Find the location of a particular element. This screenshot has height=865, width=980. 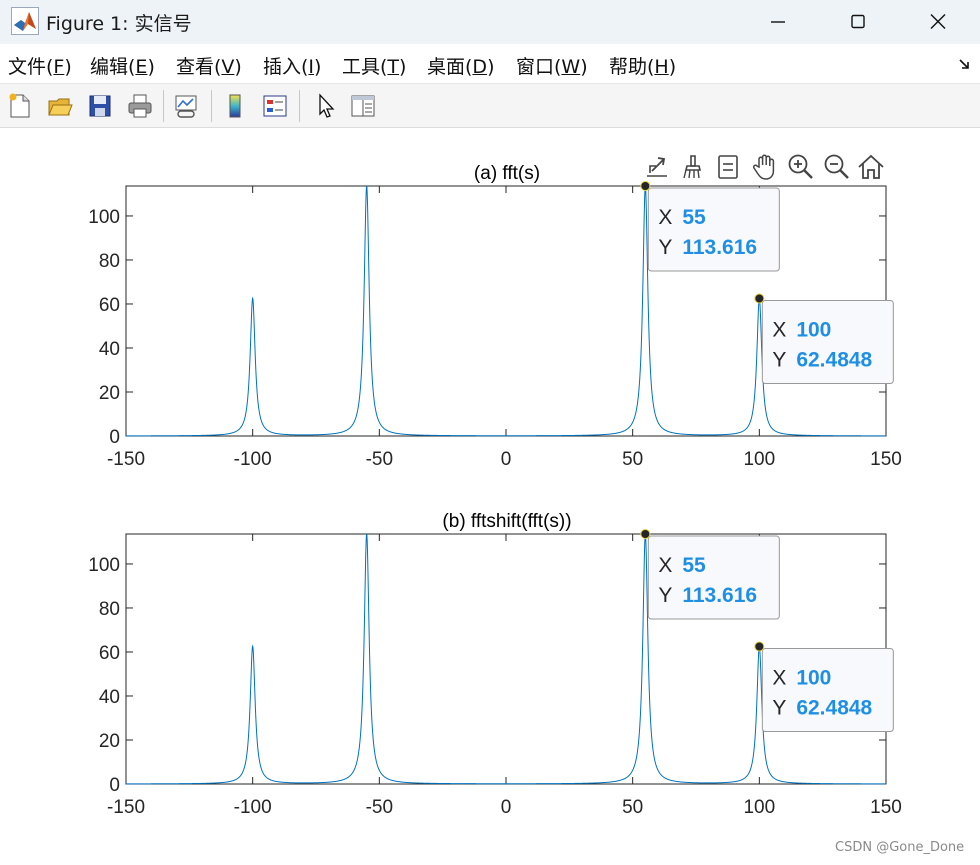

zoom-in-icon is located at coordinates (801, 167).